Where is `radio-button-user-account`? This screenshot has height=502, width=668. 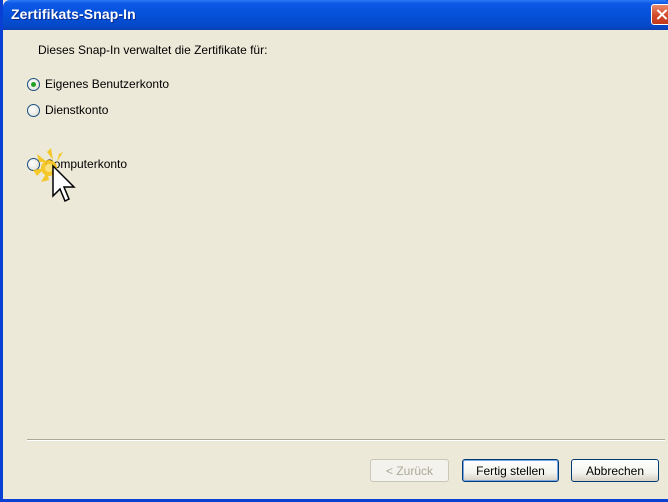 radio-button-user-account is located at coordinates (33, 84).